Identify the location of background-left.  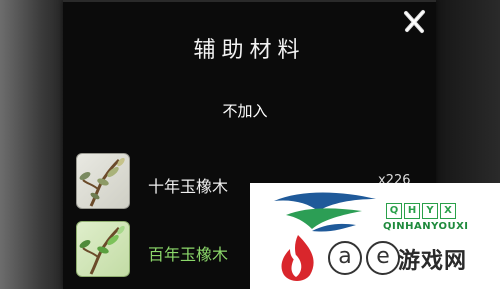
(35, 144).